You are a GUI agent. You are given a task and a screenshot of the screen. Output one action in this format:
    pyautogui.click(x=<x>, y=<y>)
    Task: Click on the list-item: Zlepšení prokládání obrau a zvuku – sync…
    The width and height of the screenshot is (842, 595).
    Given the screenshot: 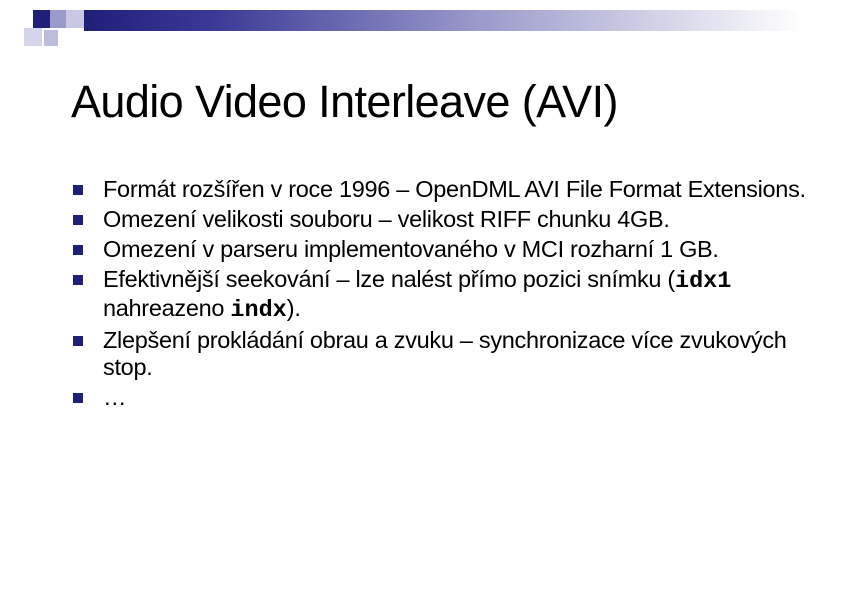 What is the action you would take?
    pyautogui.click(x=448, y=354)
    